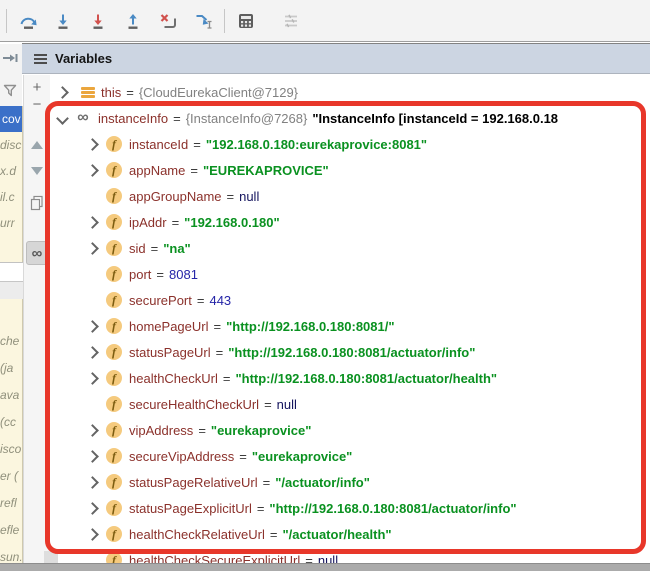  I want to click on variable-name: securePort, so click(160, 300).